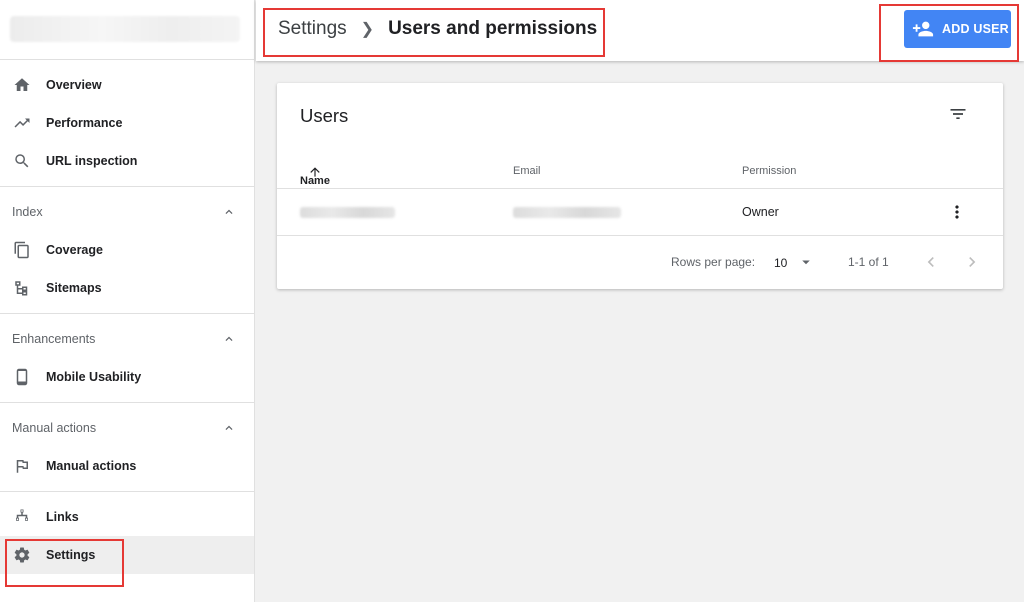 This screenshot has height=602, width=1024. I want to click on add-user-label: ADD USER, so click(975, 29).